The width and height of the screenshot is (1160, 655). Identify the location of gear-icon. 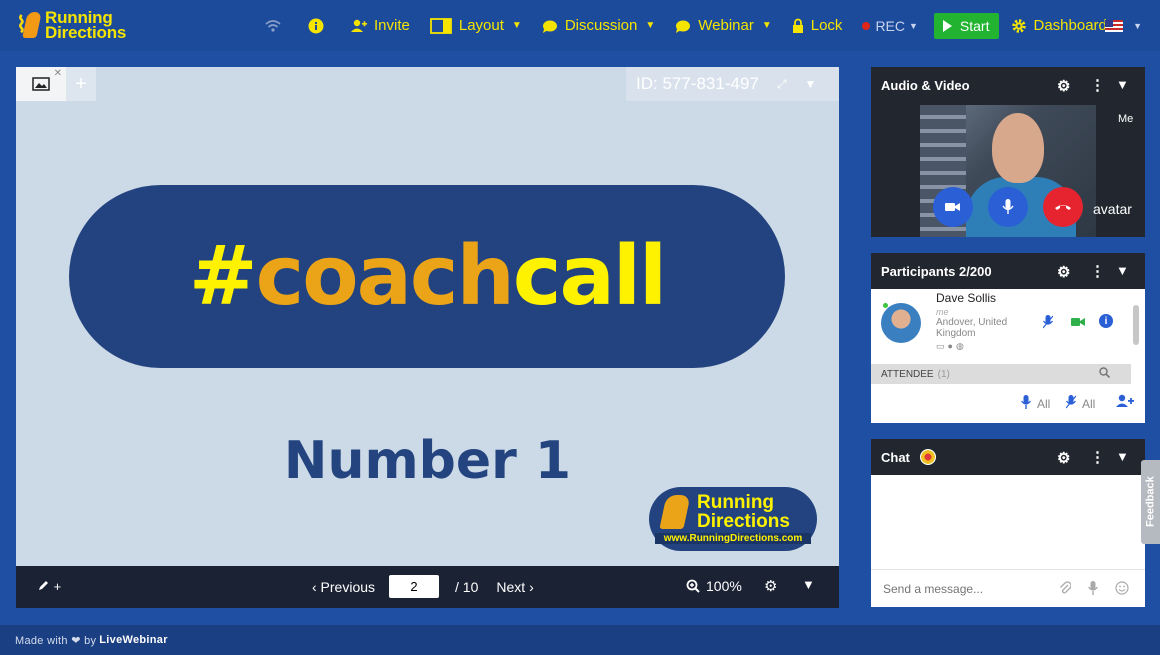
(1019, 26).